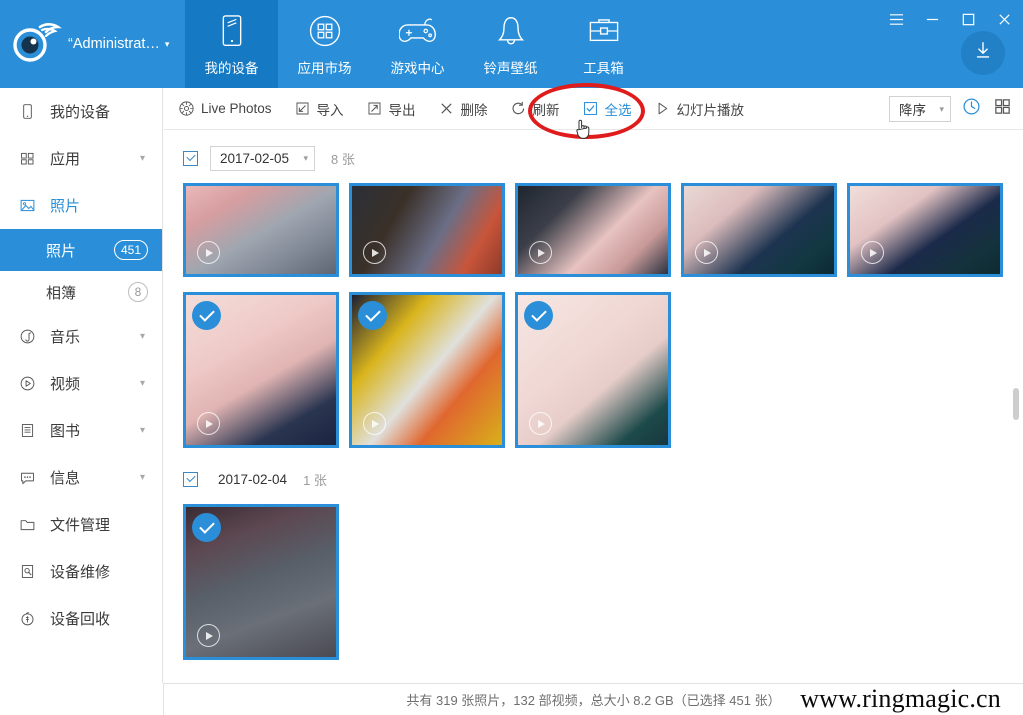  I want to click on sidebar-item-label: 信息, so click(65, 478).